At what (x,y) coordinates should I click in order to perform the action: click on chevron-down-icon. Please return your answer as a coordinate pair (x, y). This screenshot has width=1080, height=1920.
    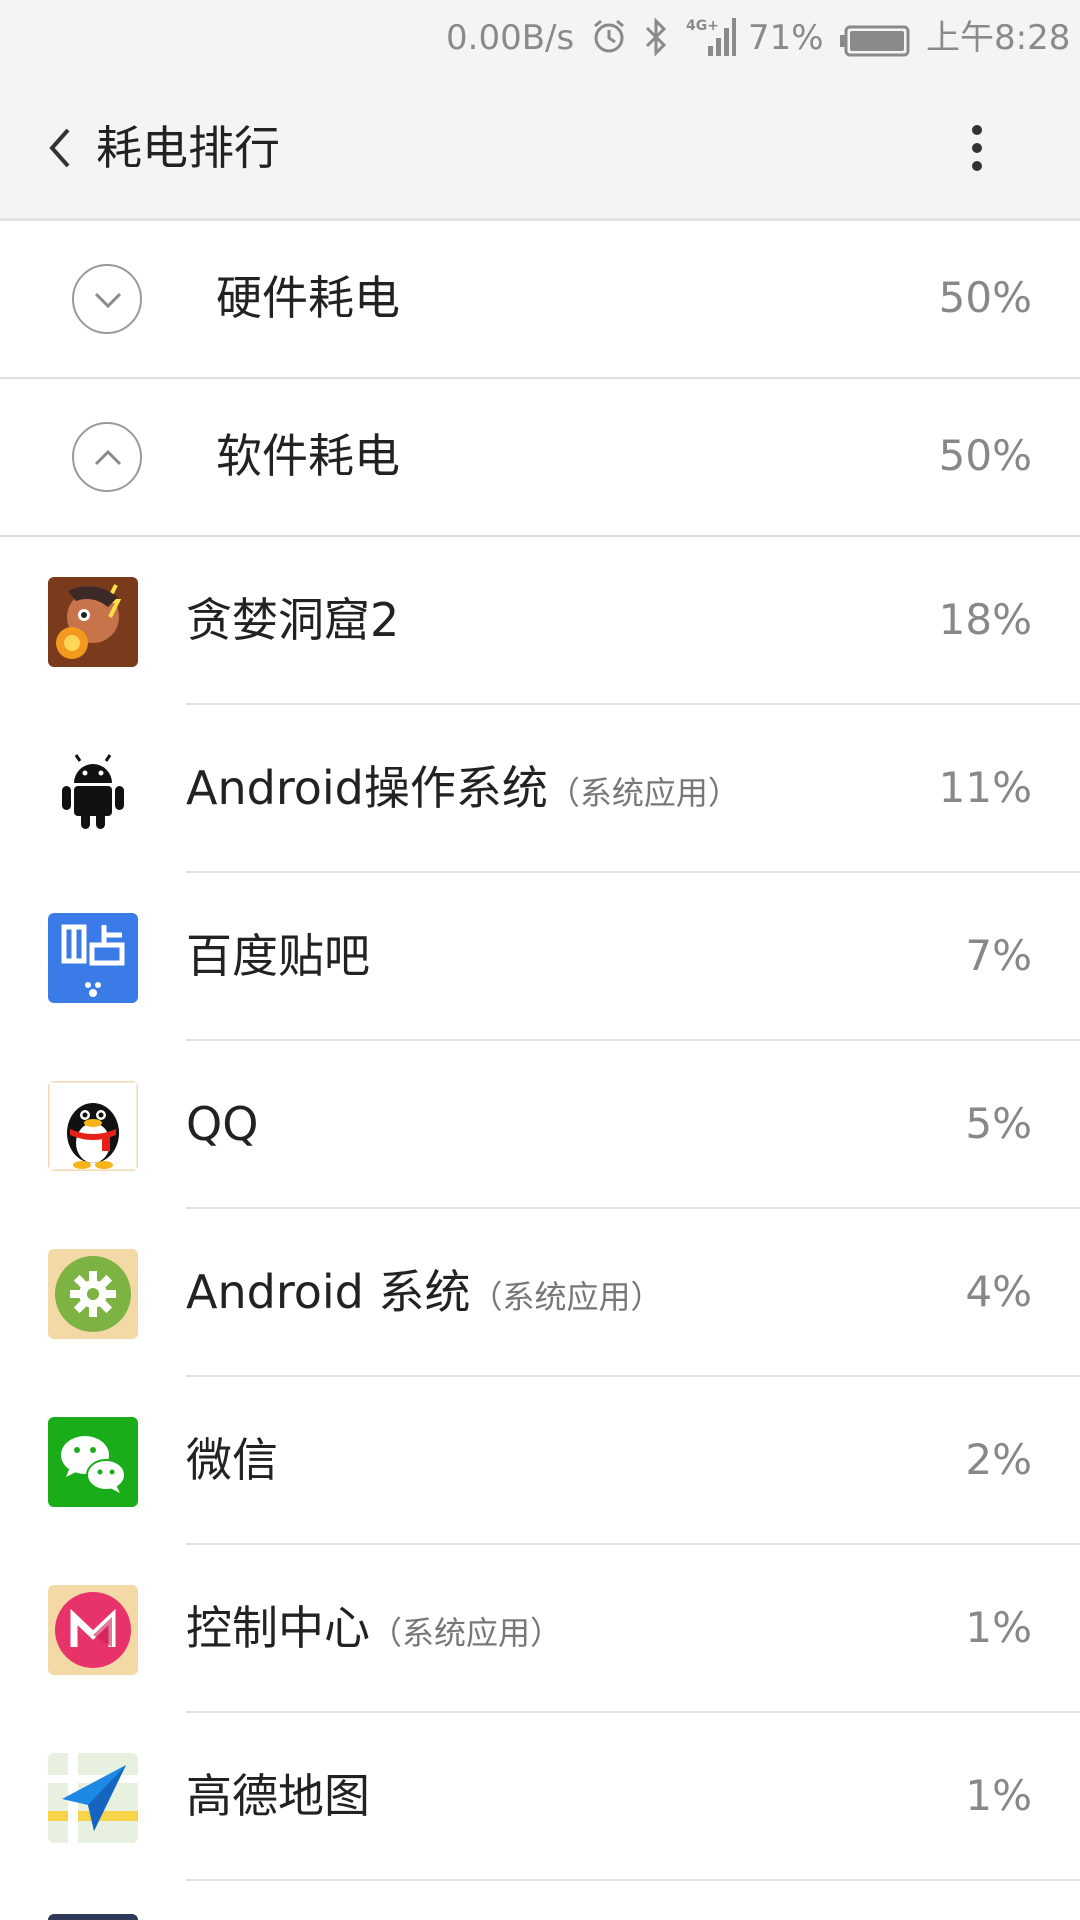
    Looking at the image, I should click on (107, 299).